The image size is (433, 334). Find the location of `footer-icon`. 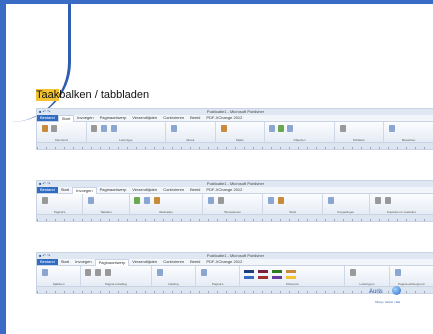

footer-icon is located at coordinates (387, 200).